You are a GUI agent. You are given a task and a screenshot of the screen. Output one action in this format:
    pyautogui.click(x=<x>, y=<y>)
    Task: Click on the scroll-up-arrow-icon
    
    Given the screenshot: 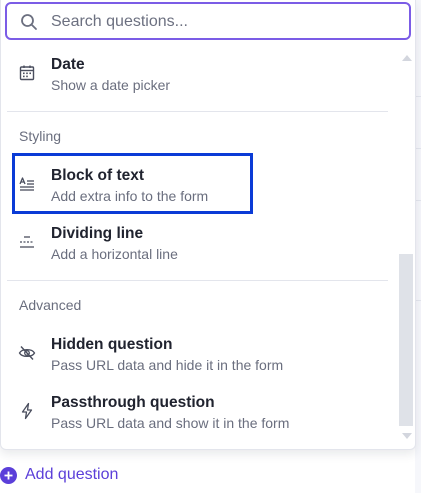 What is the action you would take?
    pyautogui.click(x=407, y=58)
    